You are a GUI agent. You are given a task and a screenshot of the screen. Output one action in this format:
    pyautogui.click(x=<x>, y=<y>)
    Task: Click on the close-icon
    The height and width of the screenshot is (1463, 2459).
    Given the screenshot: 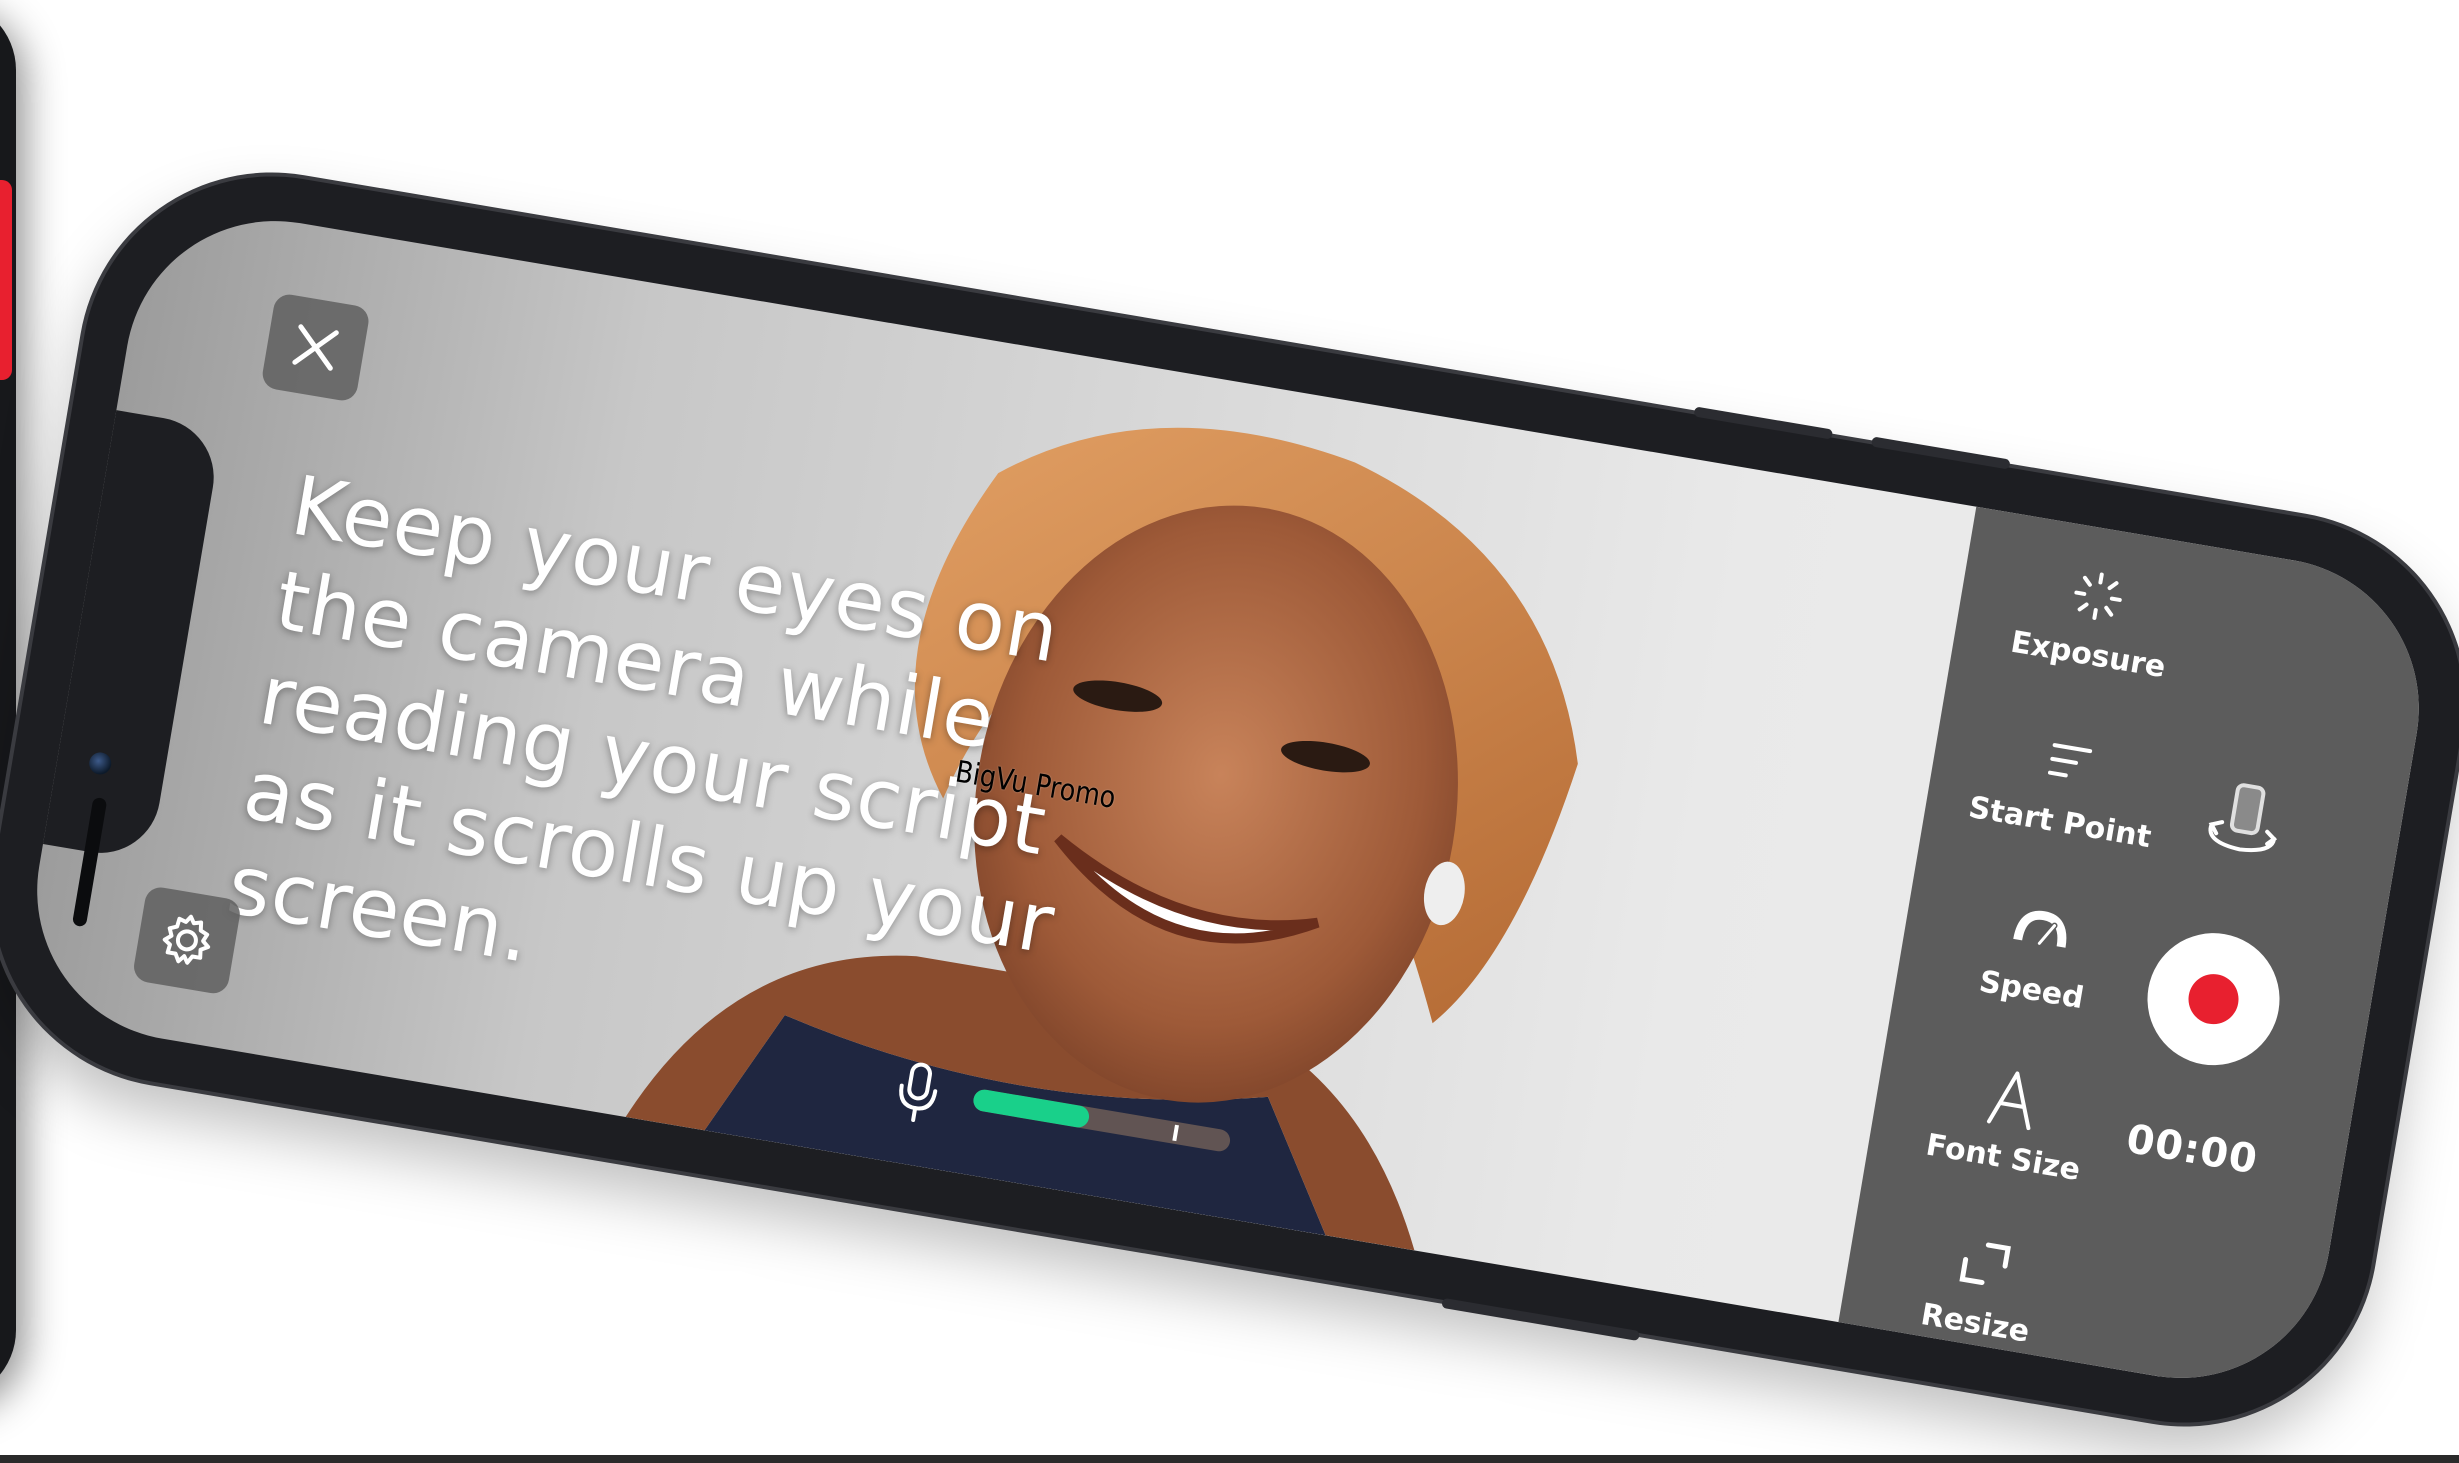 What is the action you would take?
    pyautogui.click(x=315, y=347)
    